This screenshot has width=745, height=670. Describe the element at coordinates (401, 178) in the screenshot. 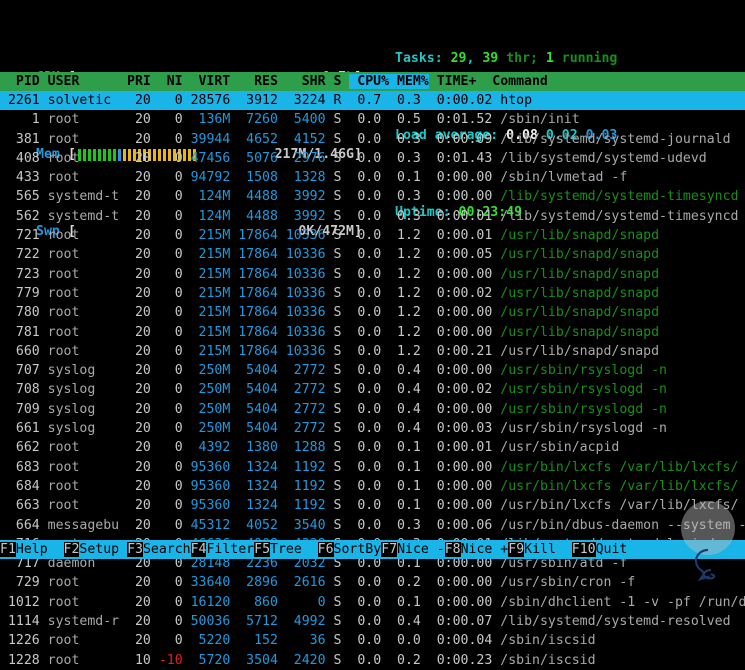

I see `process-mem-percent: 0.1` at that location.